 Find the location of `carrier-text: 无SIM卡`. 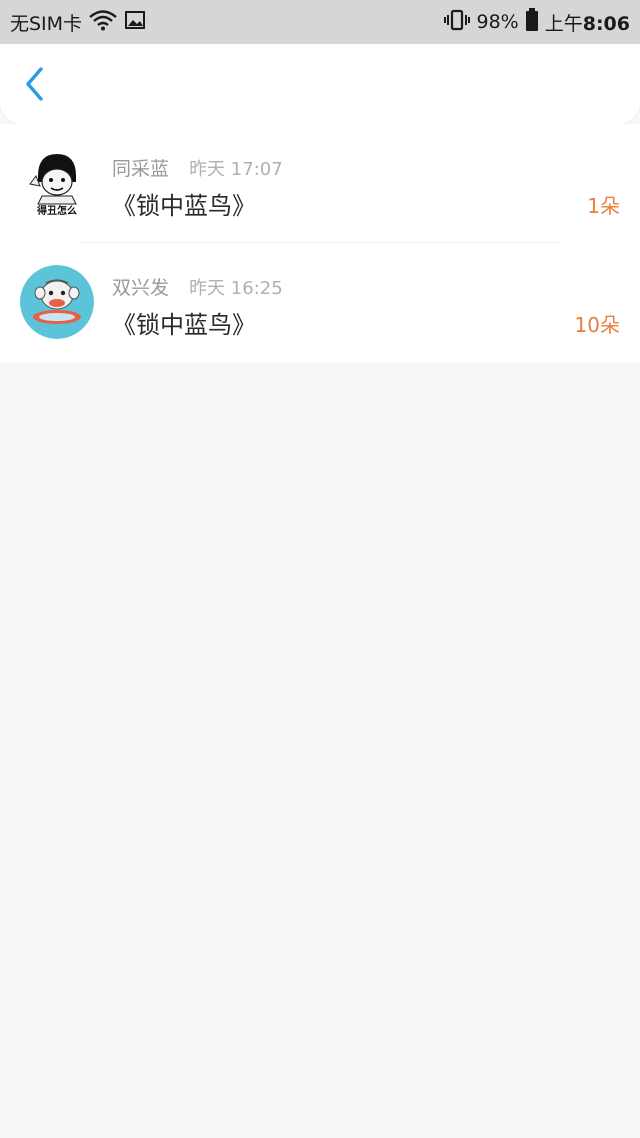

carrier-text: 无SIM卡 is located at coordinates (46, 23).